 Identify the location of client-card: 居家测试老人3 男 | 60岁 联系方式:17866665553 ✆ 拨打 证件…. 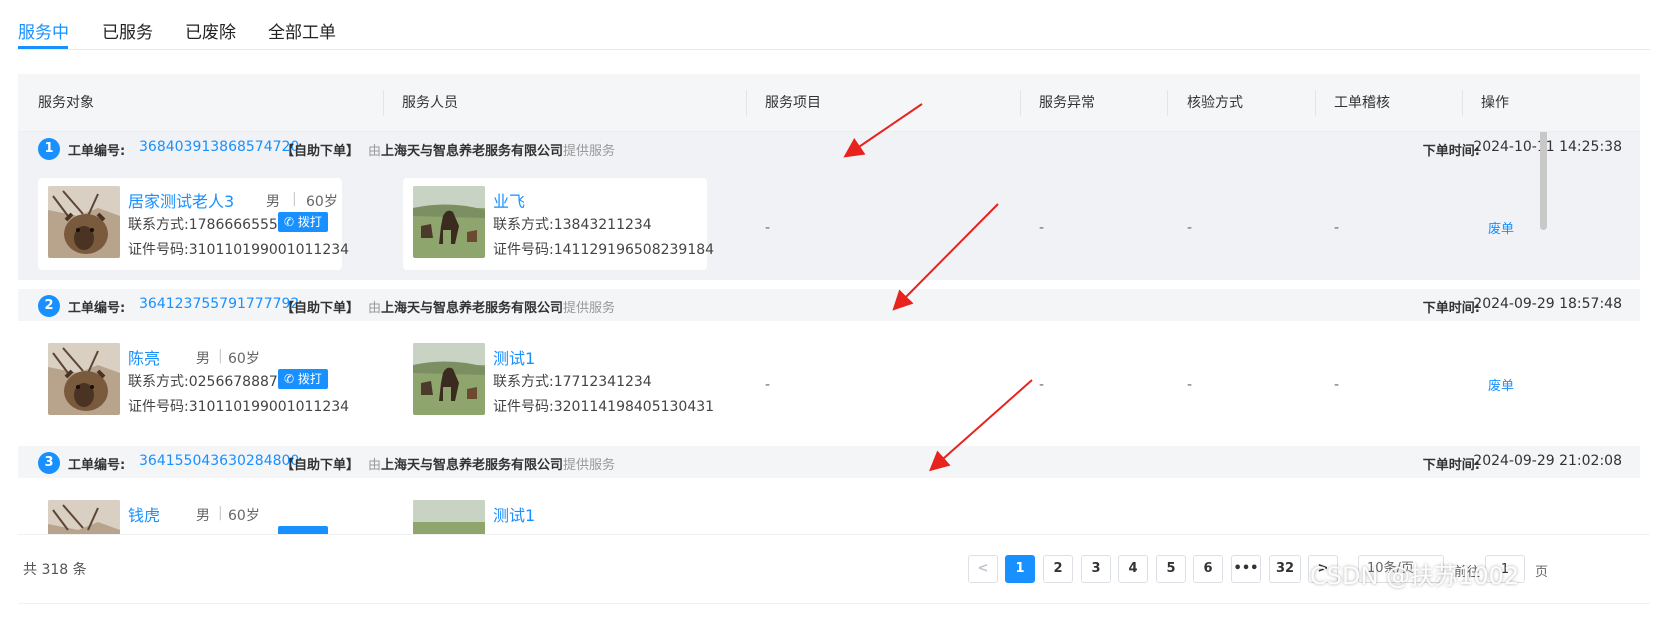
(193, 224).